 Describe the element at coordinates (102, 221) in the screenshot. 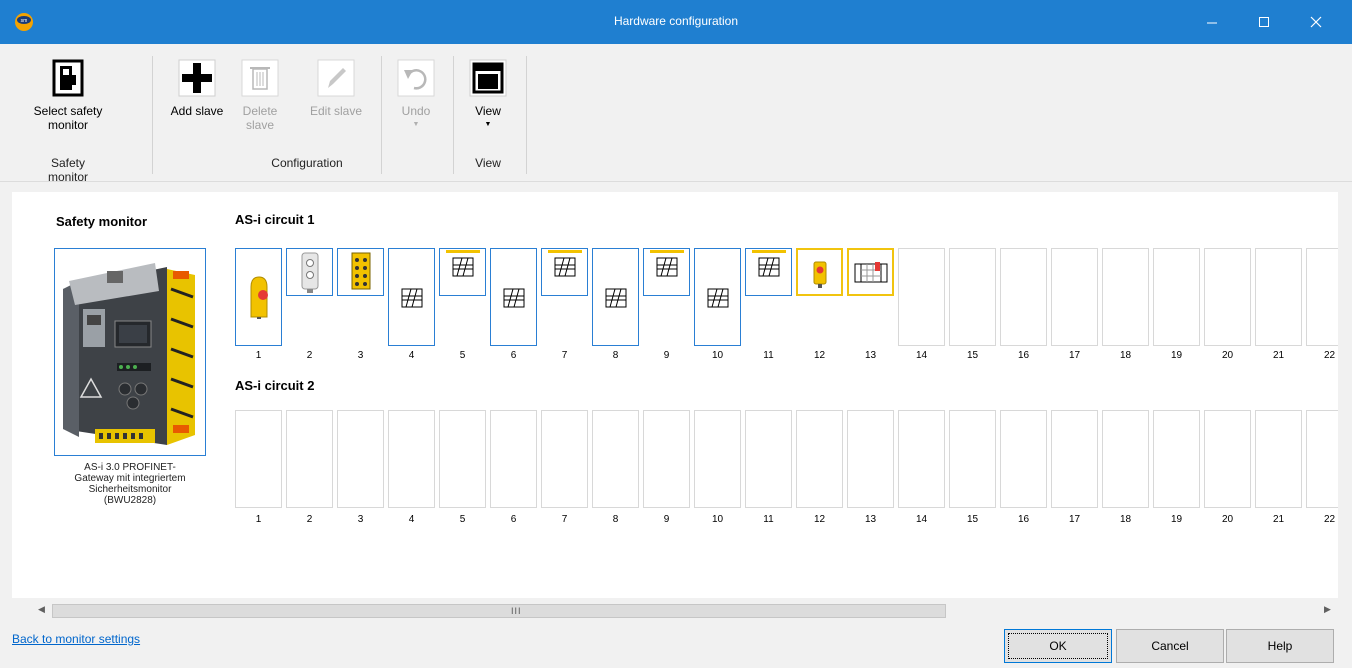

I see `safety-monitor-title: Safety monitor` at that location.